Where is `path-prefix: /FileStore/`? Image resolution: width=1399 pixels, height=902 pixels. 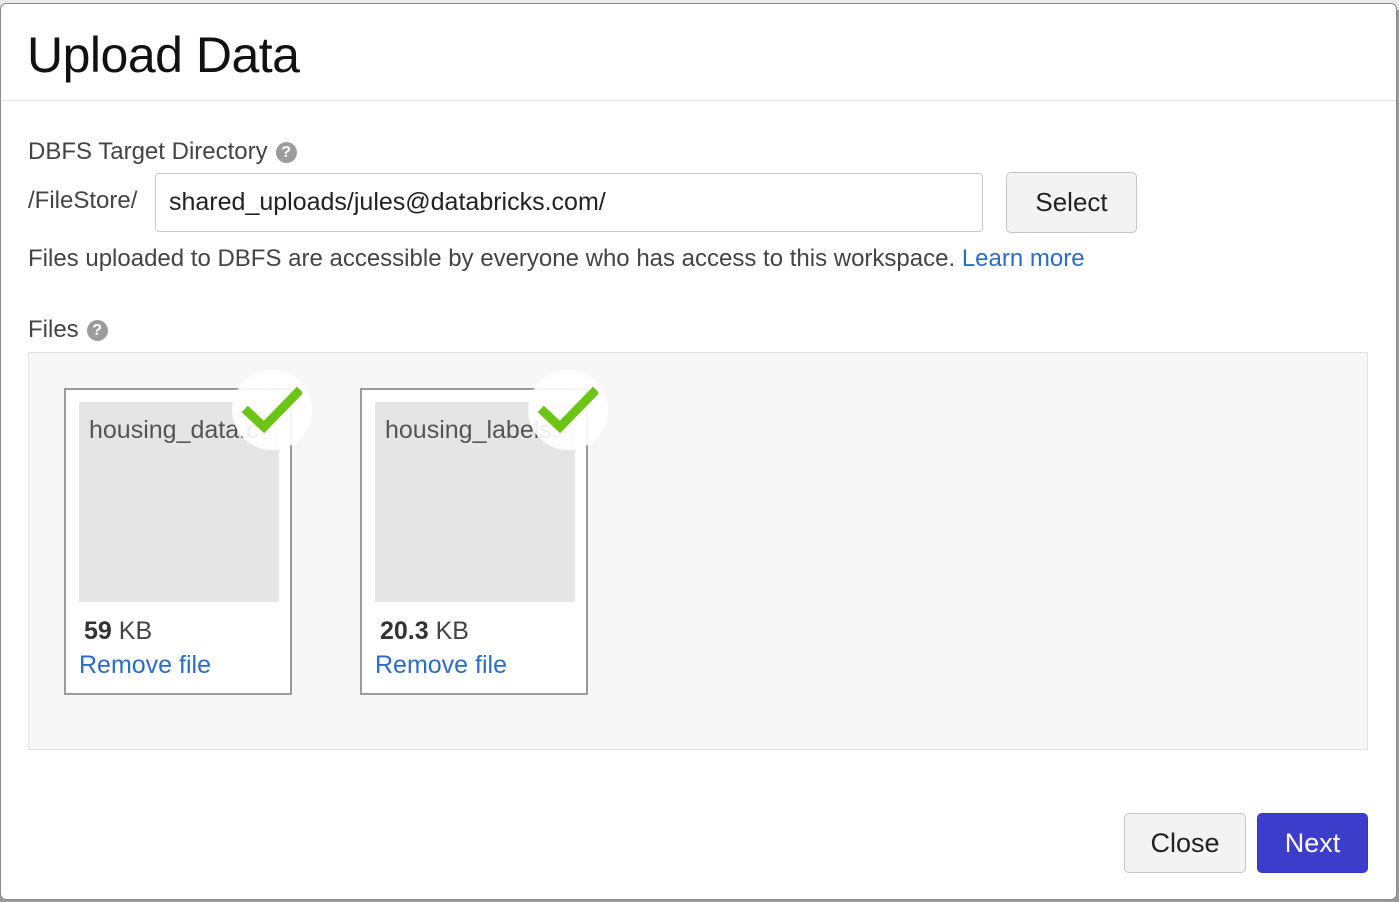 path-prefix: /FileStore/ is located at coordinates (83, 200).